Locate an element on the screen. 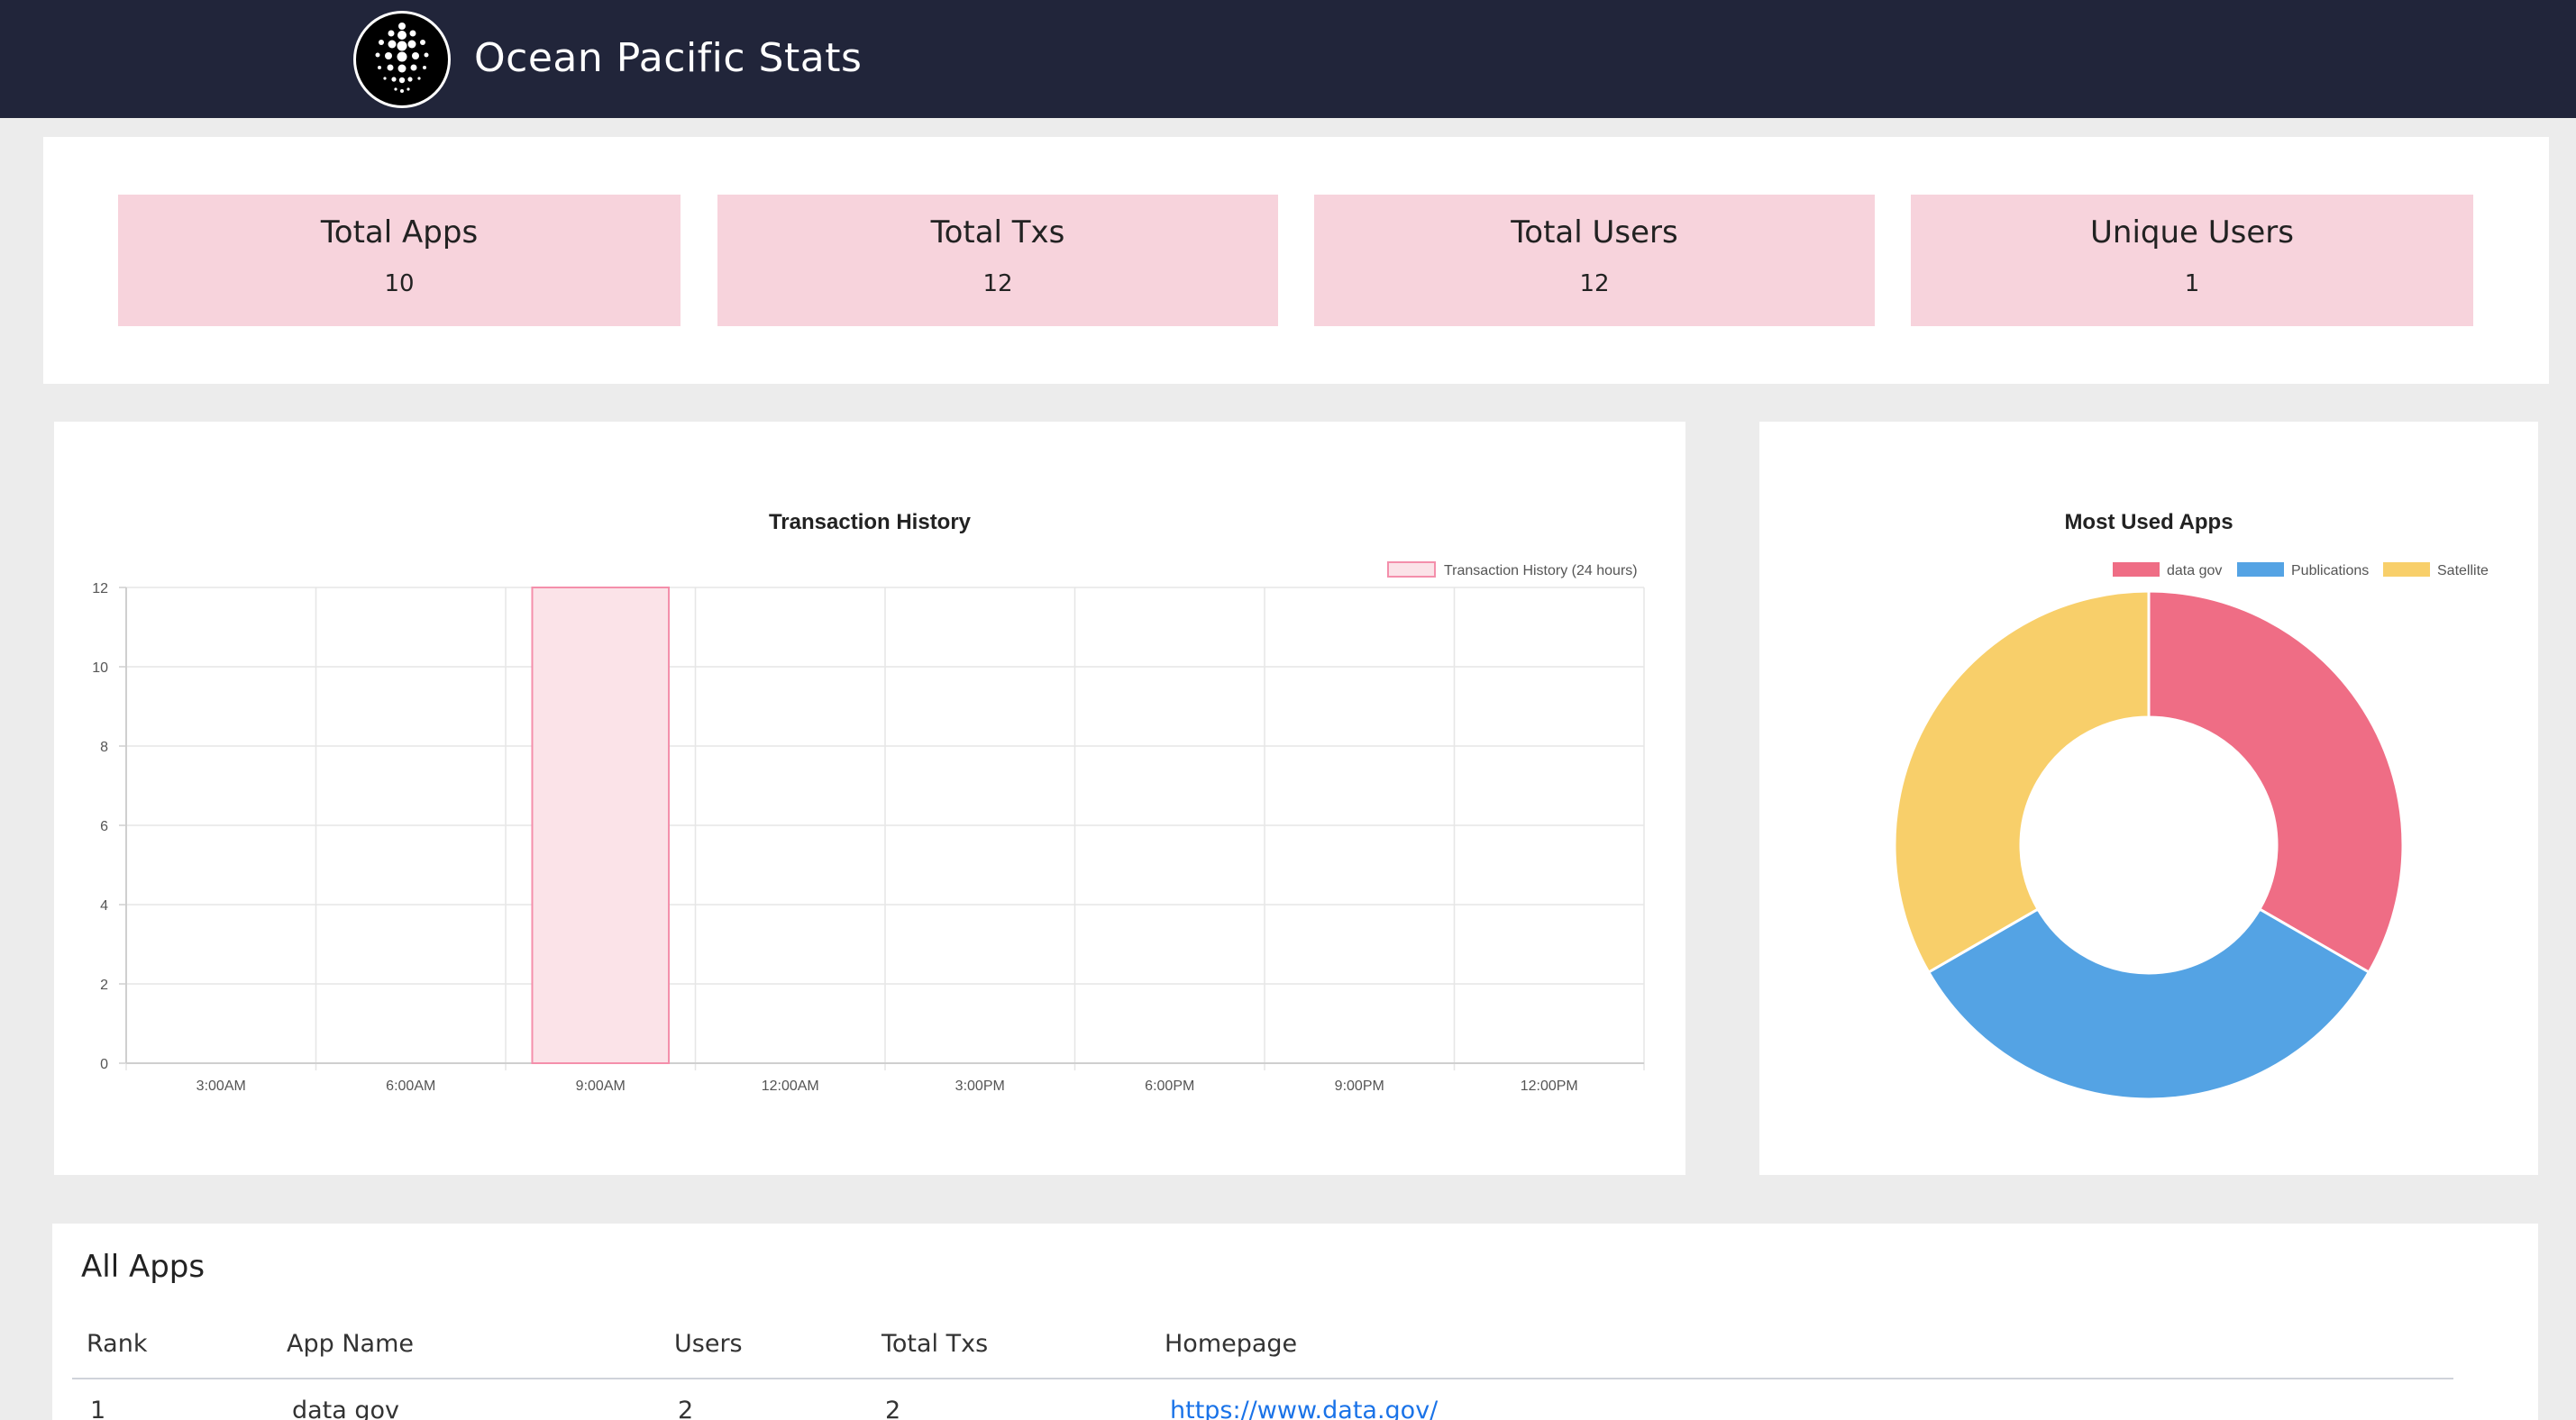 The image size is (2576, 1420). stat-label: Total Users is located at coordinates (1594, 232).